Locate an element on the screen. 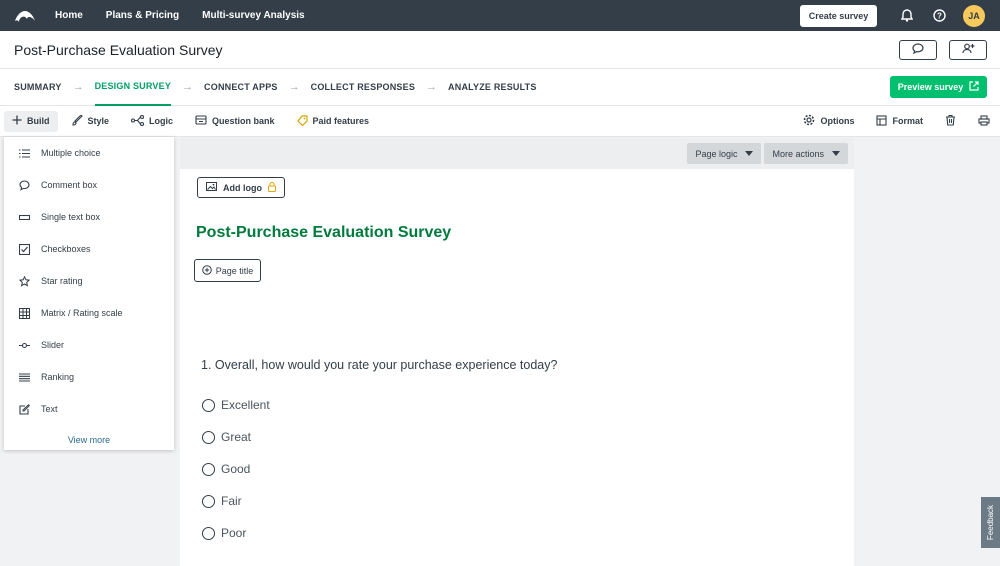 The image size is (1000, 566). build-item-multiple-choice: Multiple choice is located at coordinates (89, 153).